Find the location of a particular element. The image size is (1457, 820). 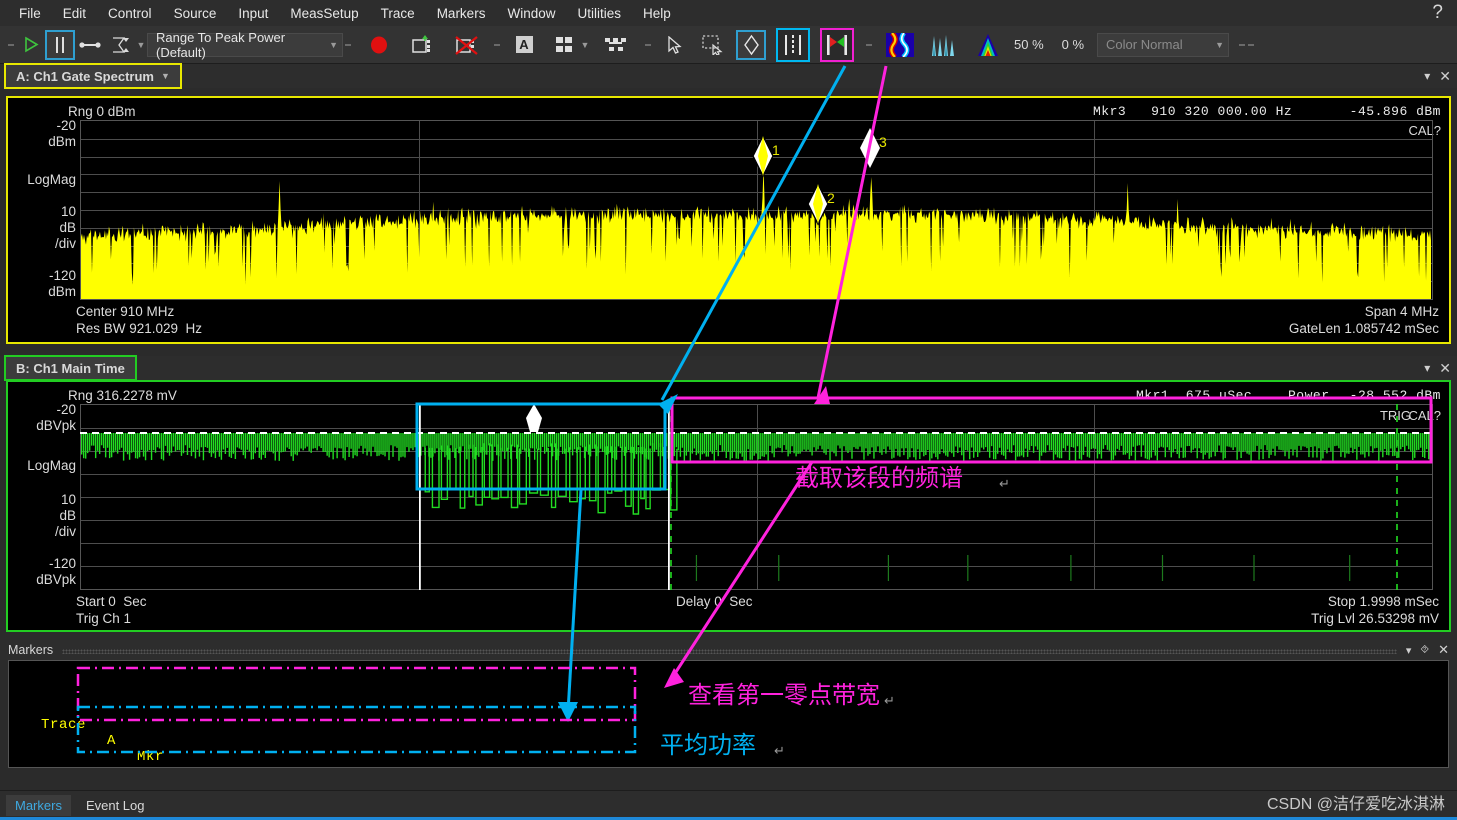

color-mode-combo: Color Normal ▼ is located at coordinates (1163, 44).